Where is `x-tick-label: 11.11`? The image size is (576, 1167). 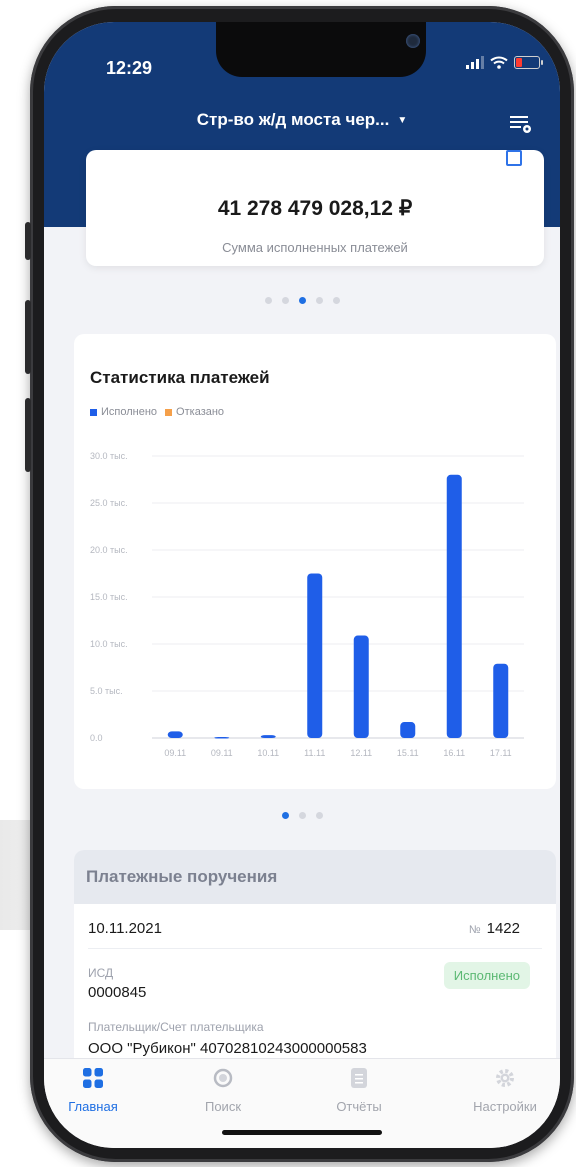
x-tick-label: 11.11 is located at coordinates (314, 753).